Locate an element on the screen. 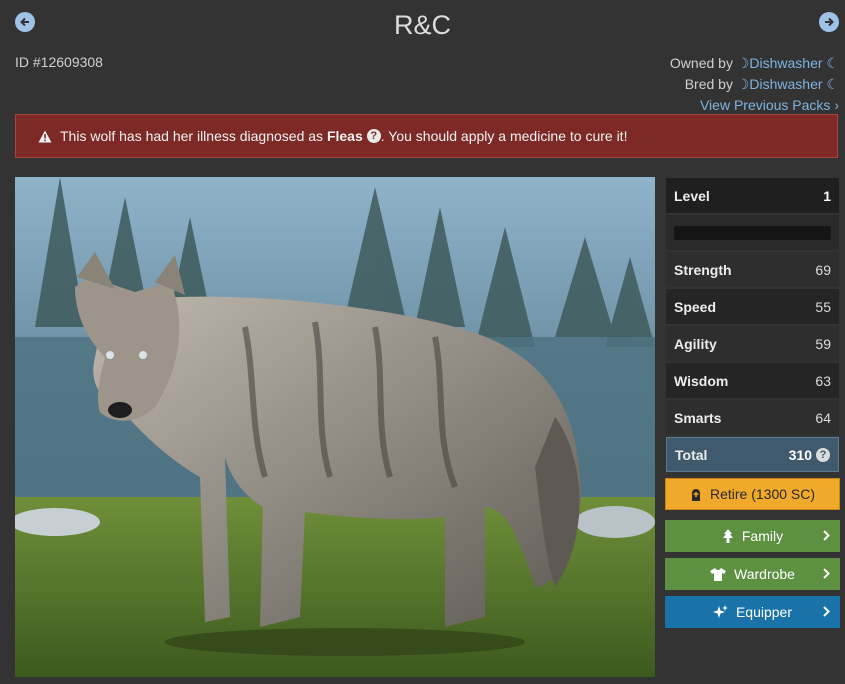 The image size is (845, 684). next-wolf-button is located at coordinates (829, 22).